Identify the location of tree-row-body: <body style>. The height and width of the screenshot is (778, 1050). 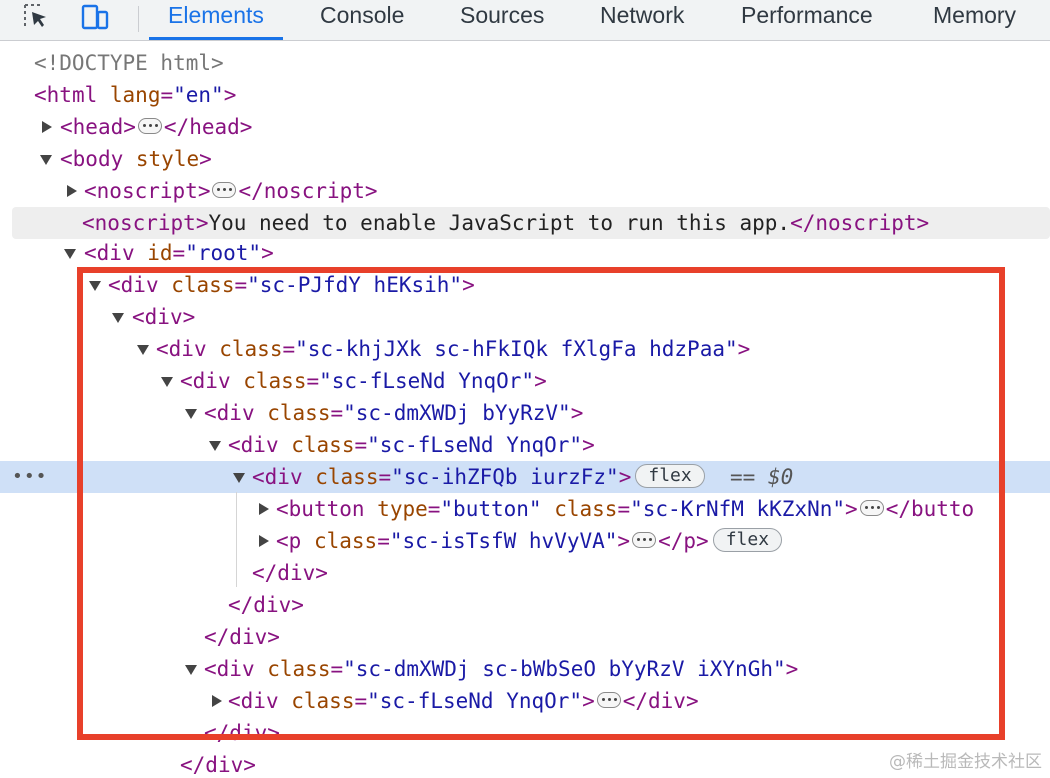
(525, 159).